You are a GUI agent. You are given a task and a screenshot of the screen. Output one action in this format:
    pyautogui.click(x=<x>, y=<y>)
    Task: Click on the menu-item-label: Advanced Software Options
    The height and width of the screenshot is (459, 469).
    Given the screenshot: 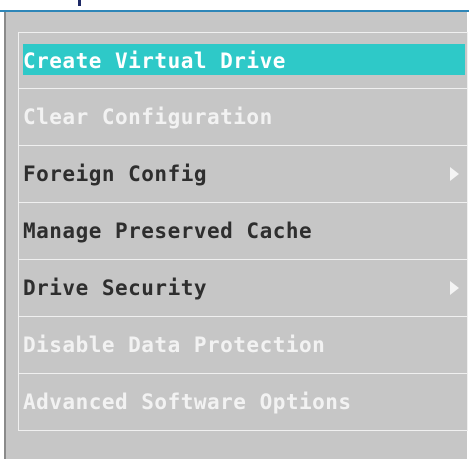 What is the action you would take?
    pyautogui.click(x=187, y=402)
    